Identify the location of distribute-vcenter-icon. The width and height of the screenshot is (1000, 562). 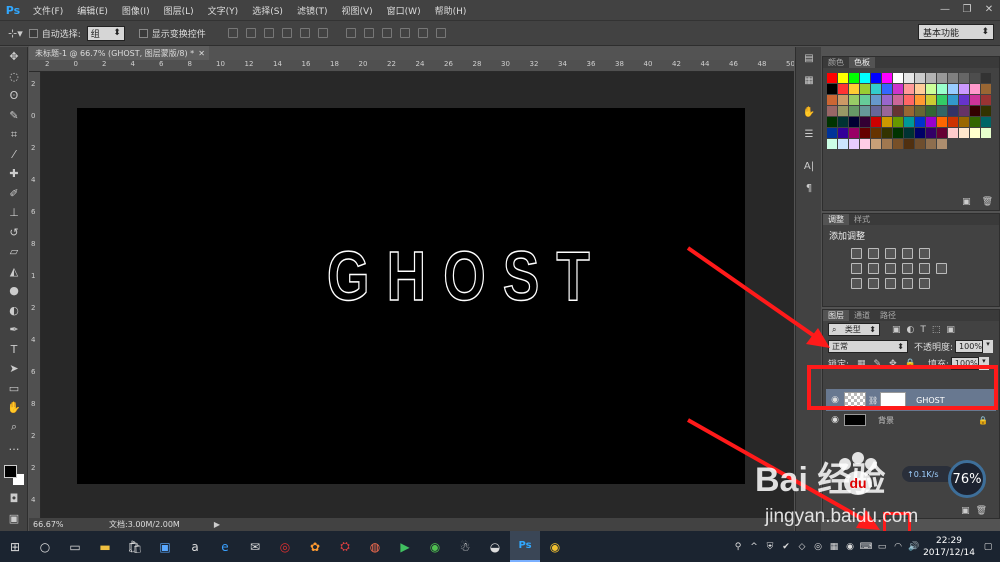
(368, 33).